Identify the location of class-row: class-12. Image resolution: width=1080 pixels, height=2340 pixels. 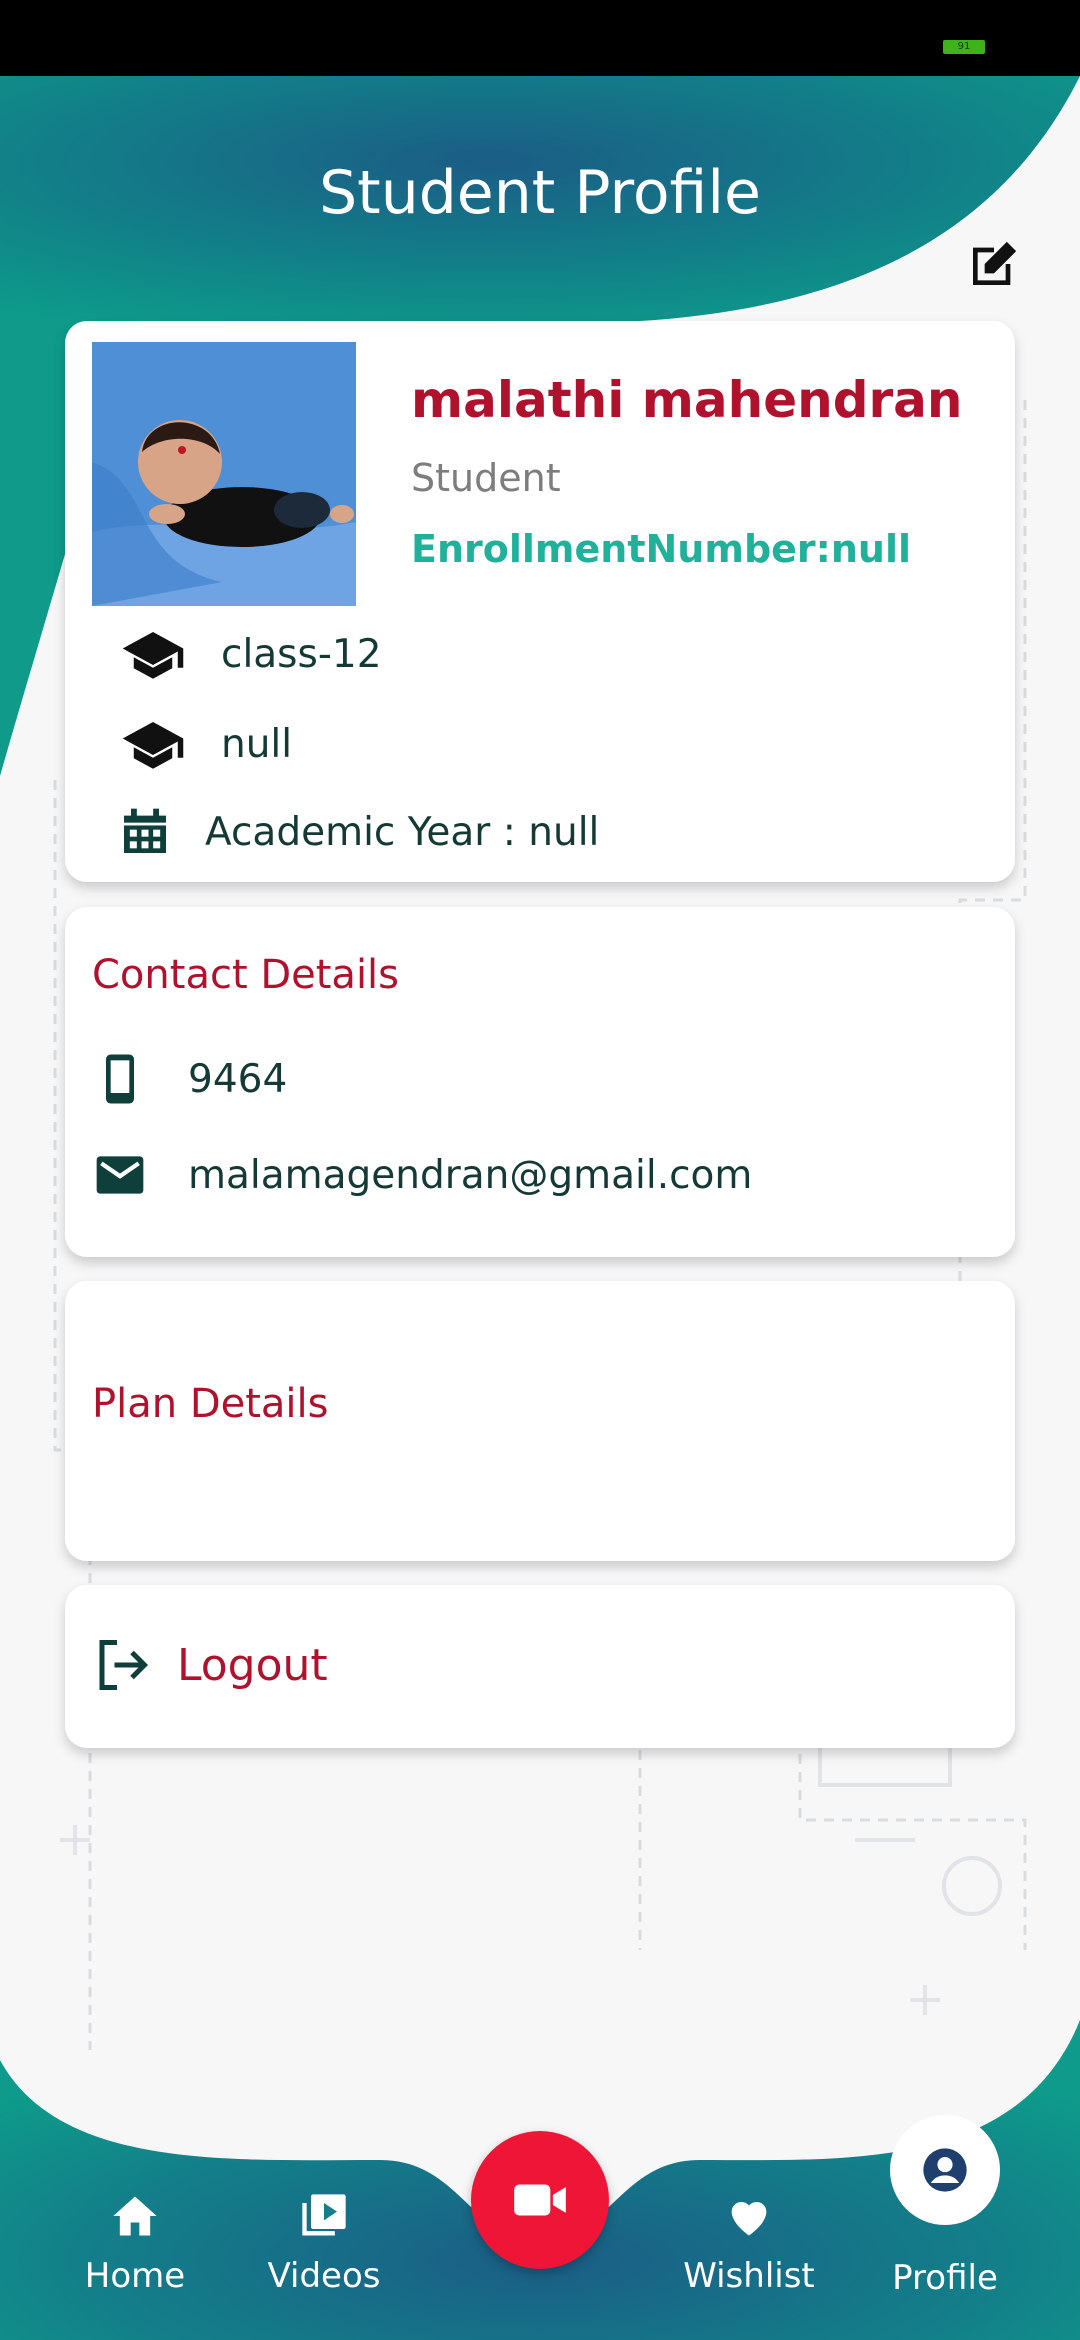
(251, 654).